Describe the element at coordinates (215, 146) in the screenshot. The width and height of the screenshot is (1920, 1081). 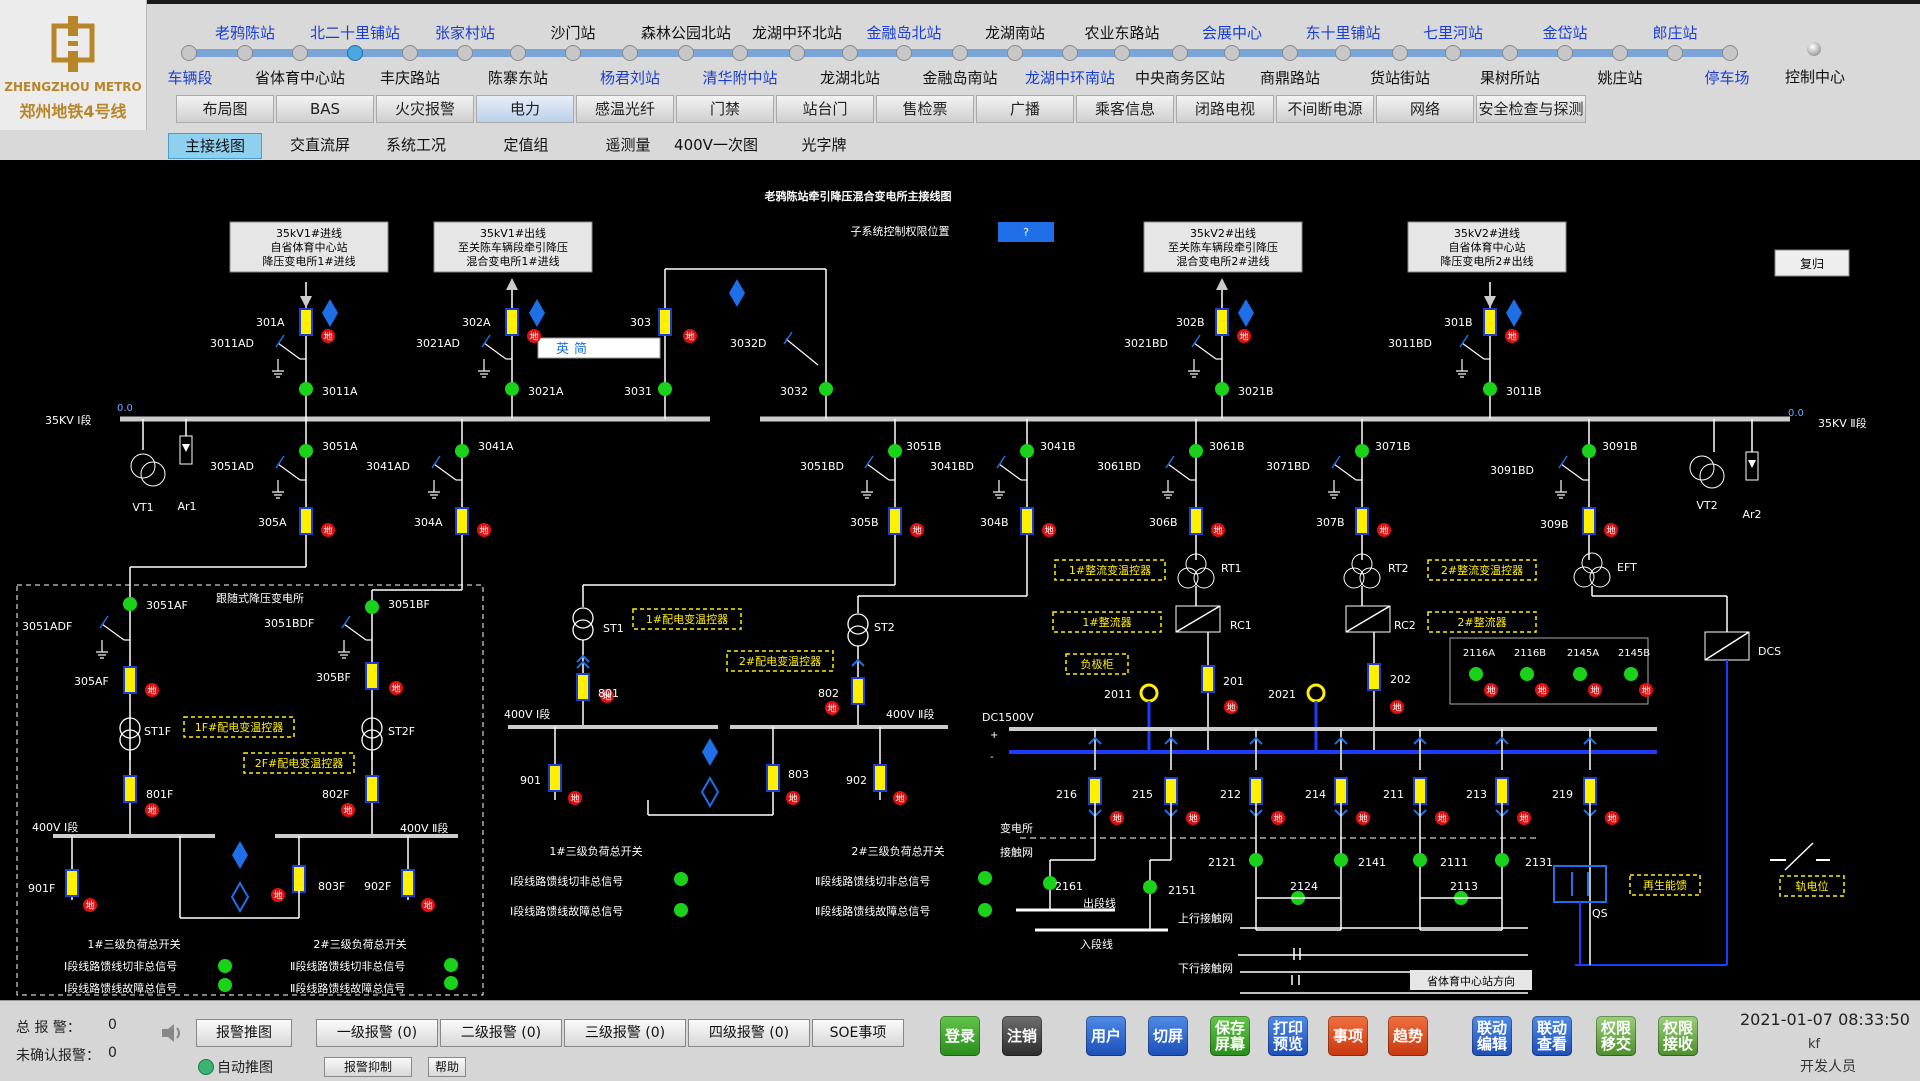
I see `view-subtab: 主接线图` at that location.